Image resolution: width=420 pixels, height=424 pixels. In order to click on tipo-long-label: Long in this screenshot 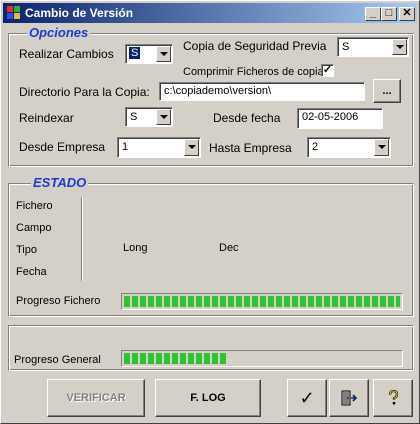, I will do `click(135, 248)`.